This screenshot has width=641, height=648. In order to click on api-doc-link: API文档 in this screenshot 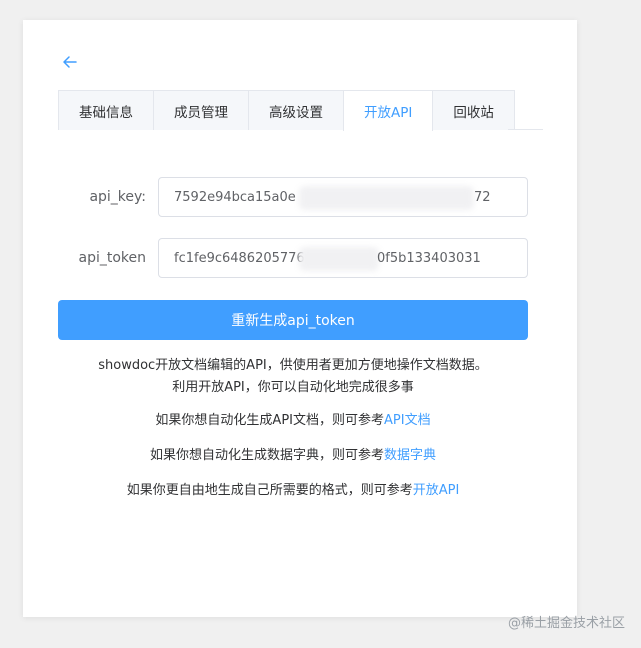, I will do `click(407, 420)`.